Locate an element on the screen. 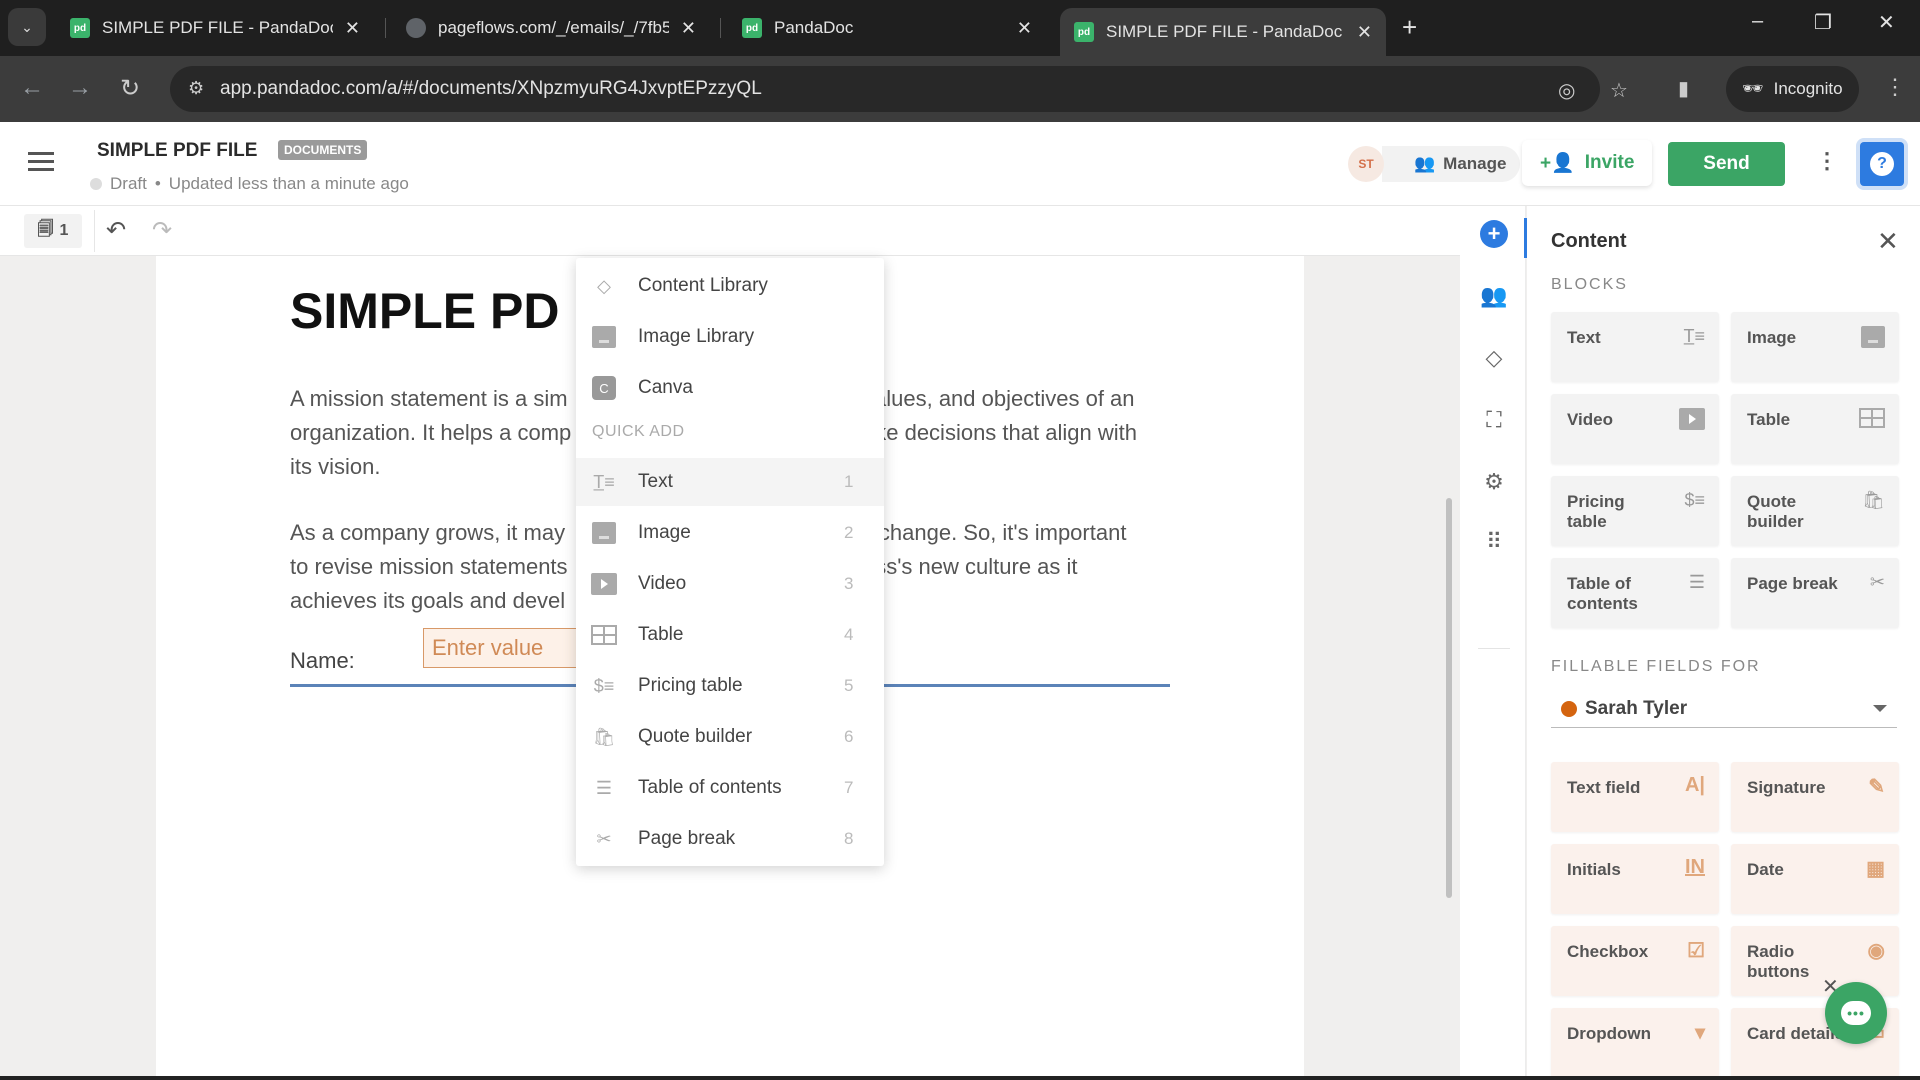 This screenshot has height=1080, width=1920. new-tab-button: + is located at coordinates (1409, 27).